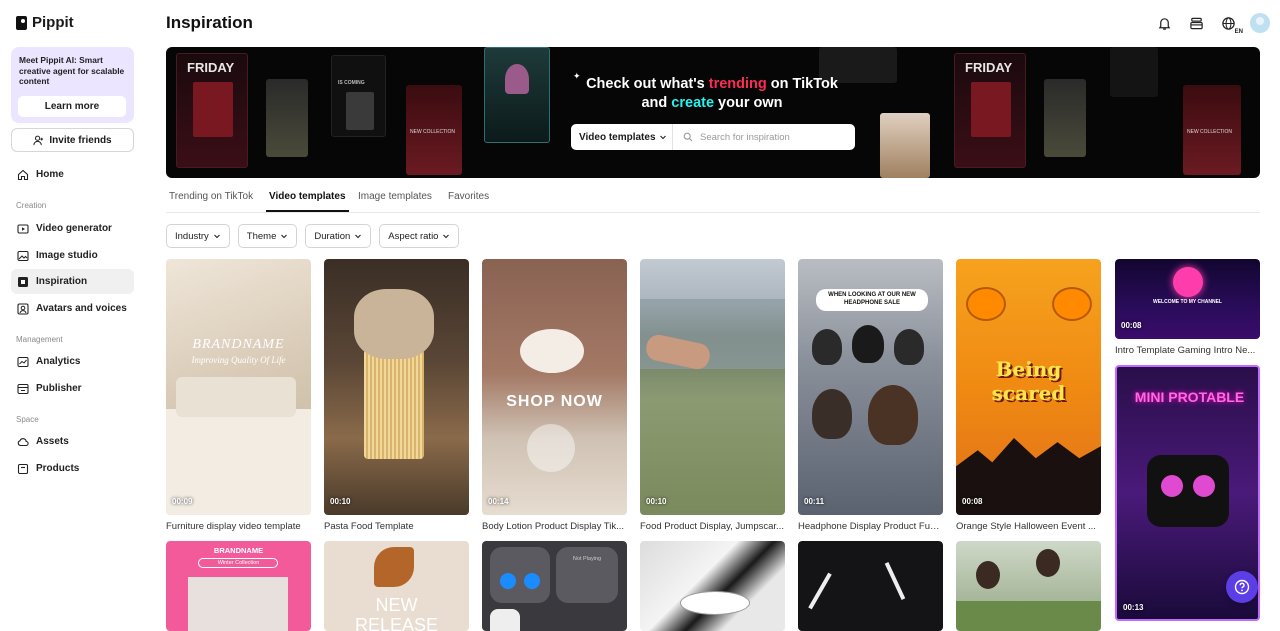 The width and height of the screenshot is (1280, 631). I want to click on search-input: Search for inspiration, so click(764, 137).